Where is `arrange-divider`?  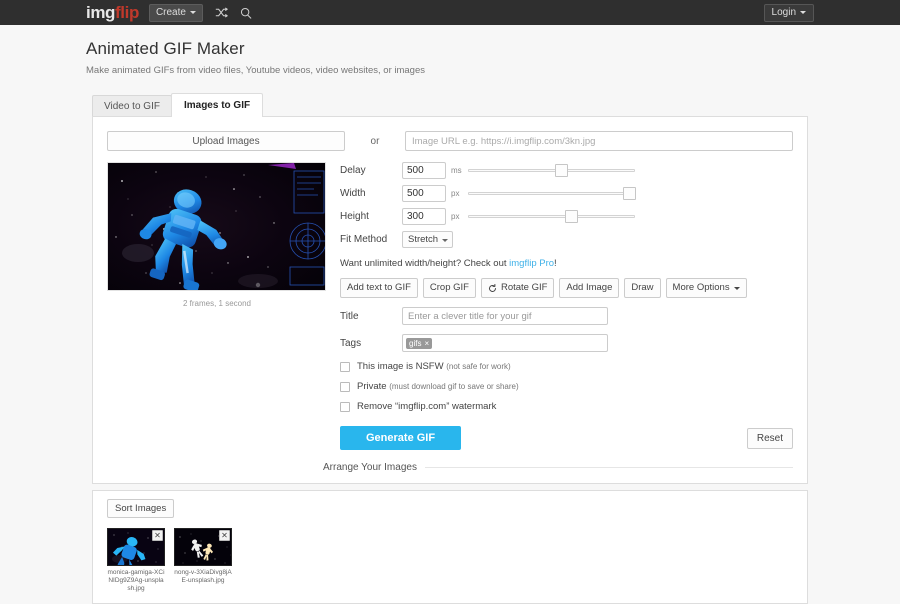 arrange-divider is located at coordinates (608, 467).